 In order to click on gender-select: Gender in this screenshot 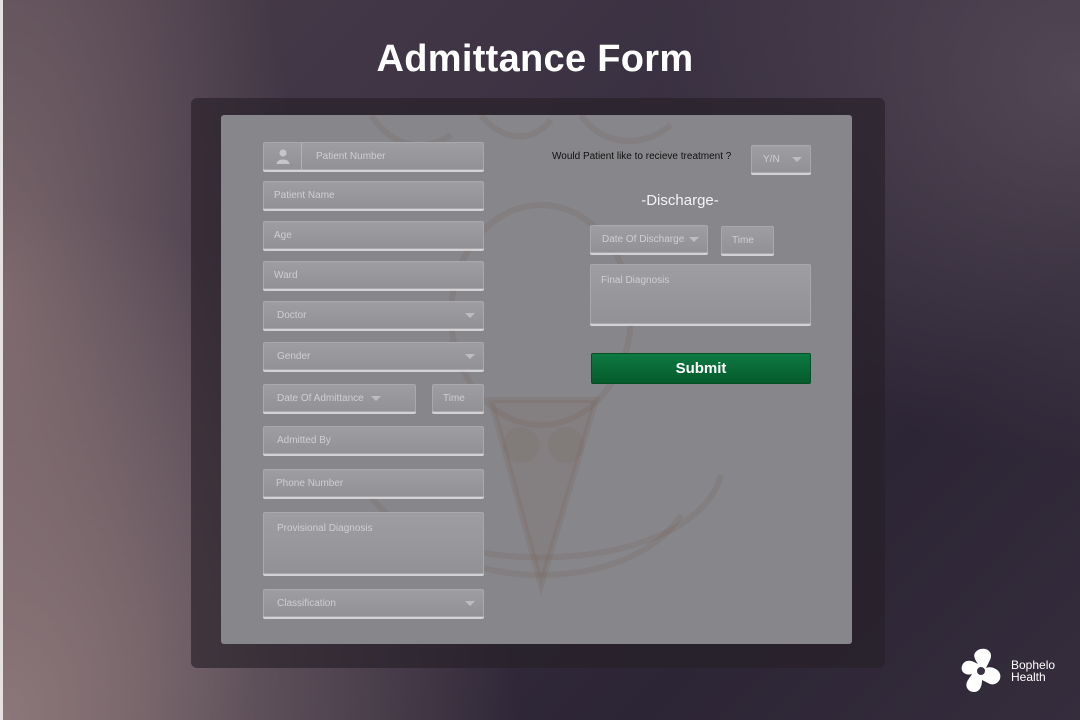, I will do `click(373, 356)`.